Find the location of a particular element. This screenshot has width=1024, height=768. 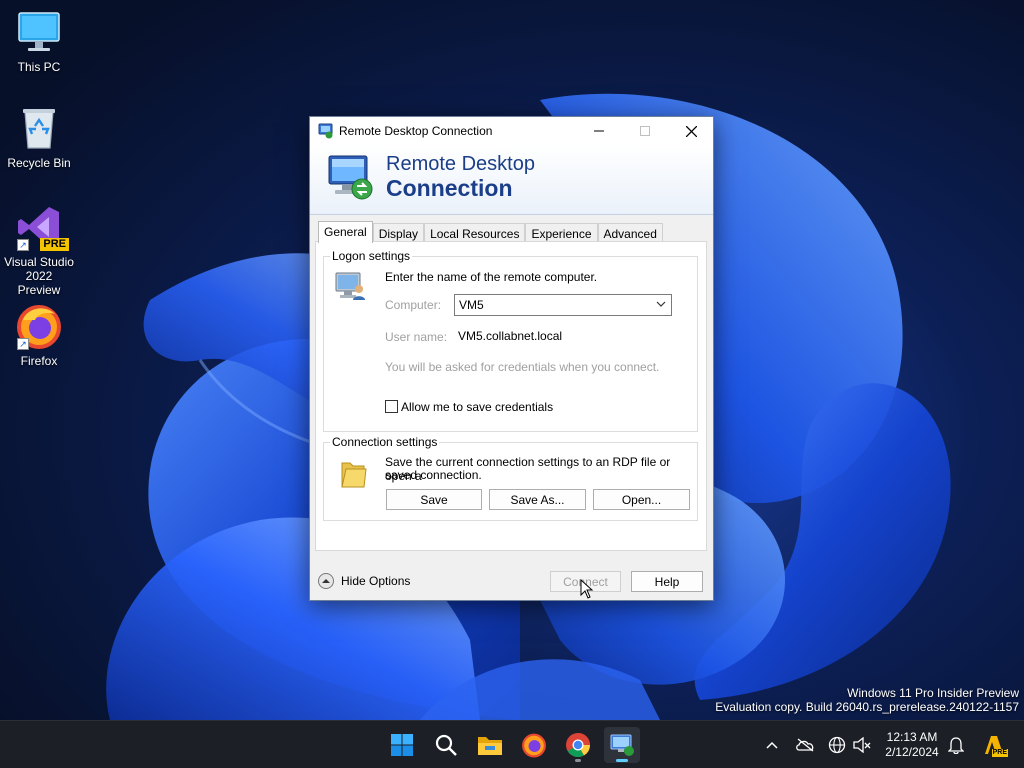

desktop-icon-firefox: ↗ Firefox is located at coordinates (39, 335).